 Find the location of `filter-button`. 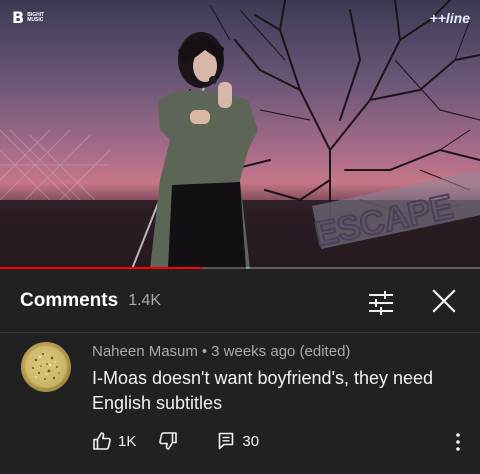

filter-button is located at coordinates (381, 302).